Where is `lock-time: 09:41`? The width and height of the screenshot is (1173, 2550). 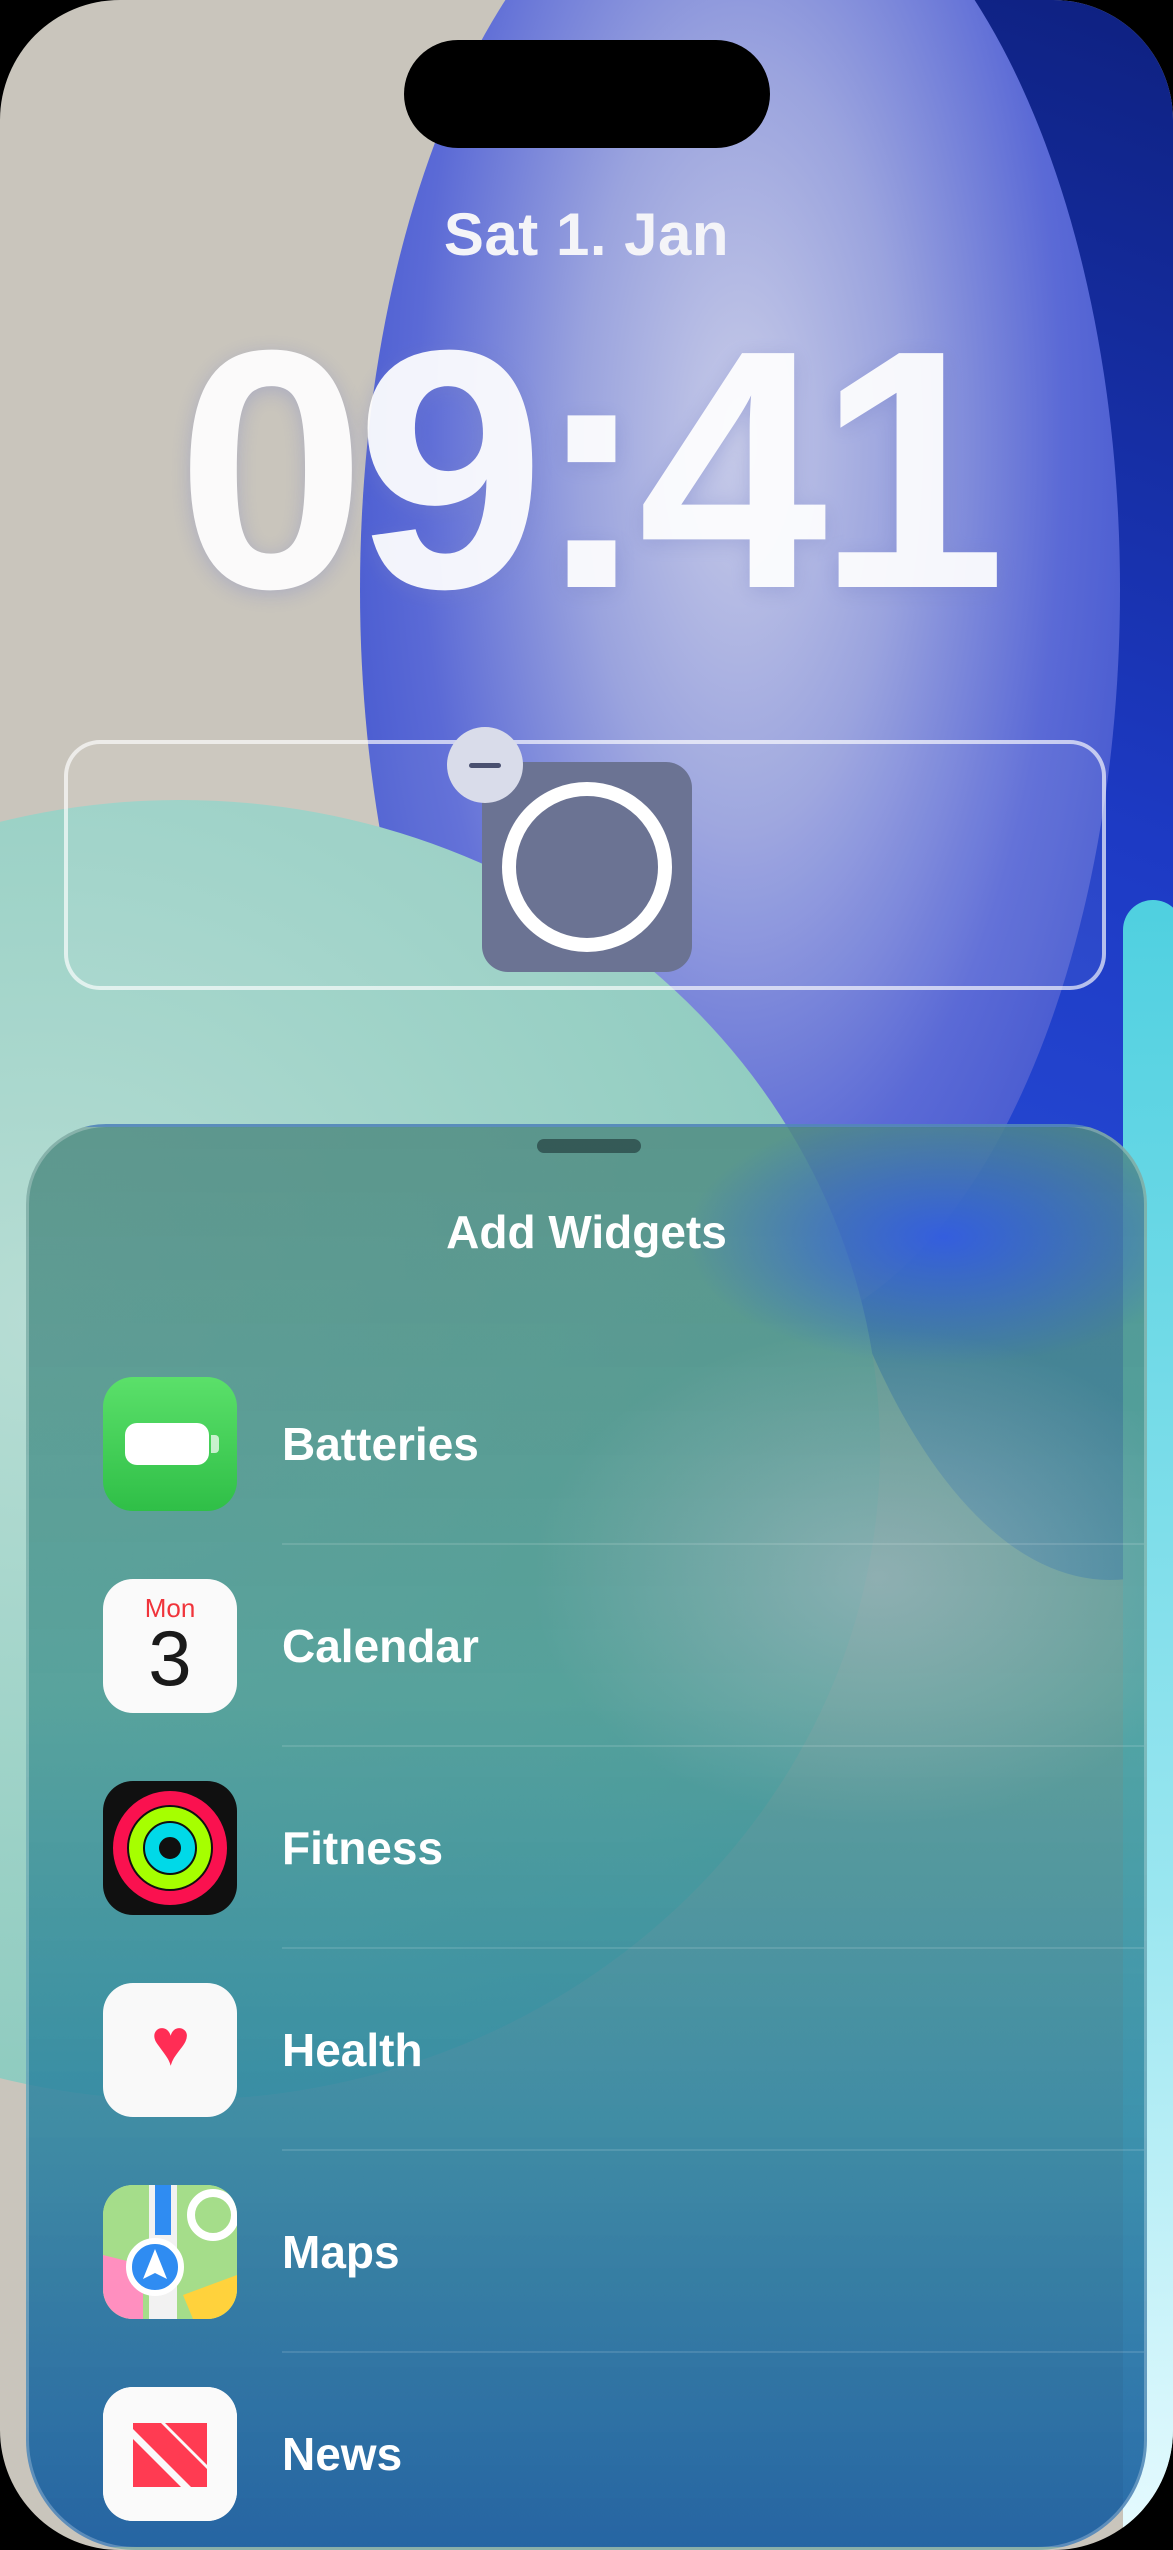
lock-time: 09:41 is located at coordinates (586, 470).